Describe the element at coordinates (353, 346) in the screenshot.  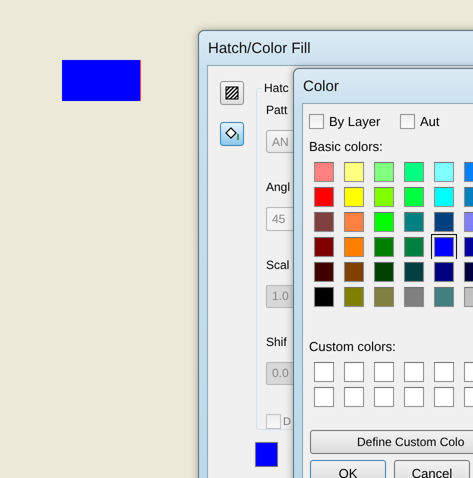
I see `section-label: Custom colors:` at that location.